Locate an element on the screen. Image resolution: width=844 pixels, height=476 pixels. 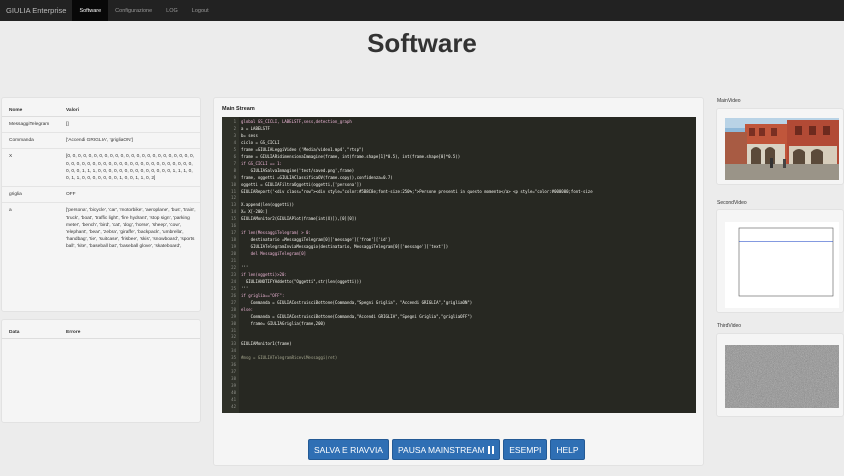
code-line: 17 if len(MessaggiTelegram) > 0: is located at coordinates (459, 233).